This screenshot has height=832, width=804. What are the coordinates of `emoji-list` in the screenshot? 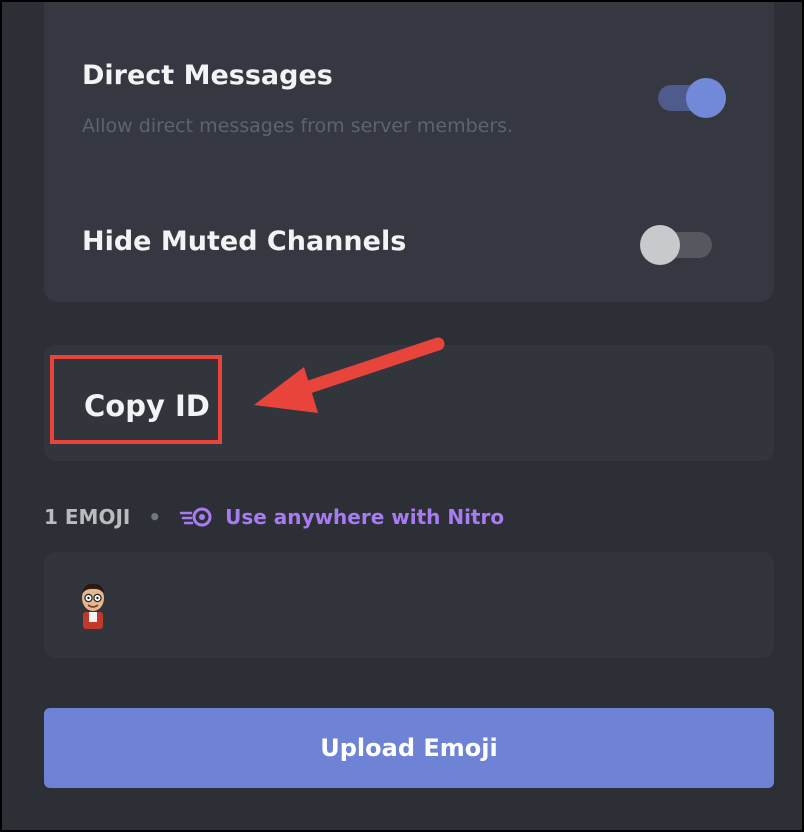 It's located at (409, 605).